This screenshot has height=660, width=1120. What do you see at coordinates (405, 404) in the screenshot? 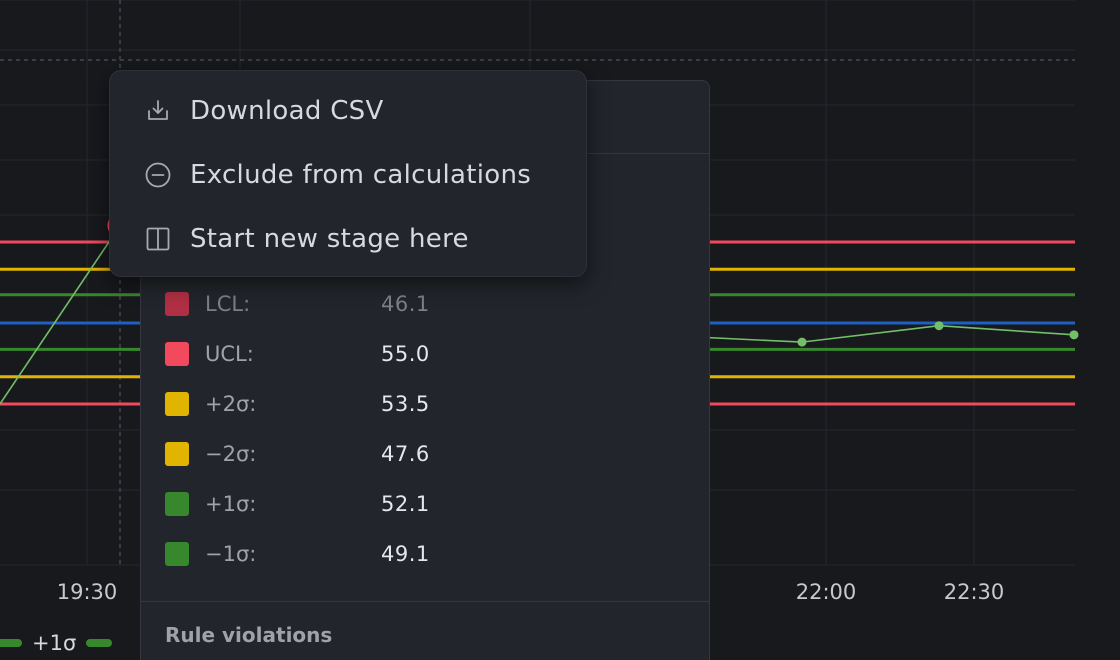
I see `limit-value: 53.5` at bounding box center [405, 404].